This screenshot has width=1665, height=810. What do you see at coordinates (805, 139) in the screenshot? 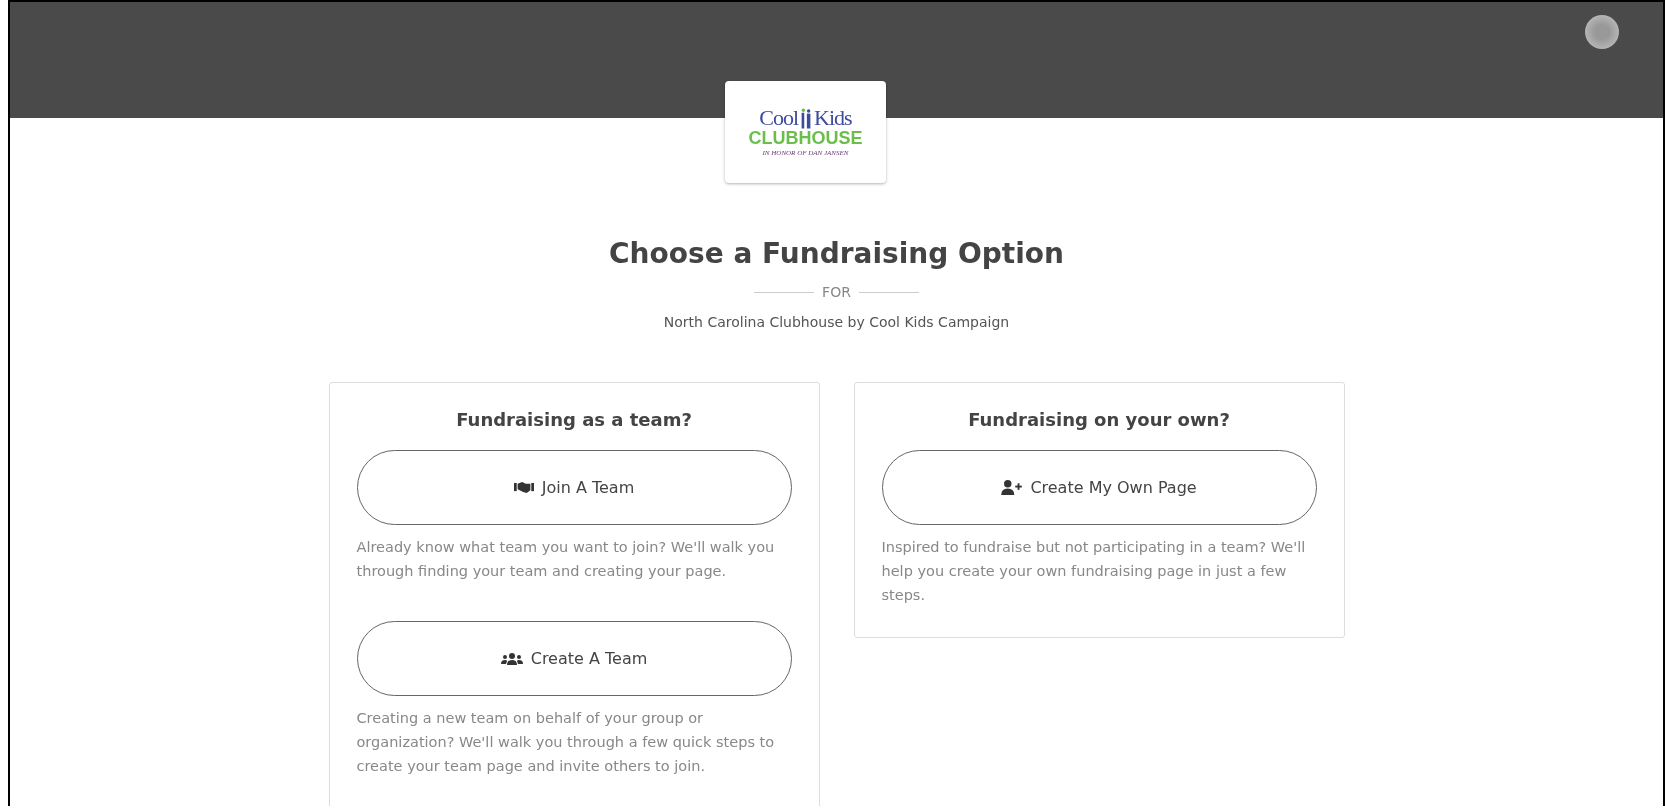
I see `logo-text: CLUBHOUSE` at bounding box center [805, 139].